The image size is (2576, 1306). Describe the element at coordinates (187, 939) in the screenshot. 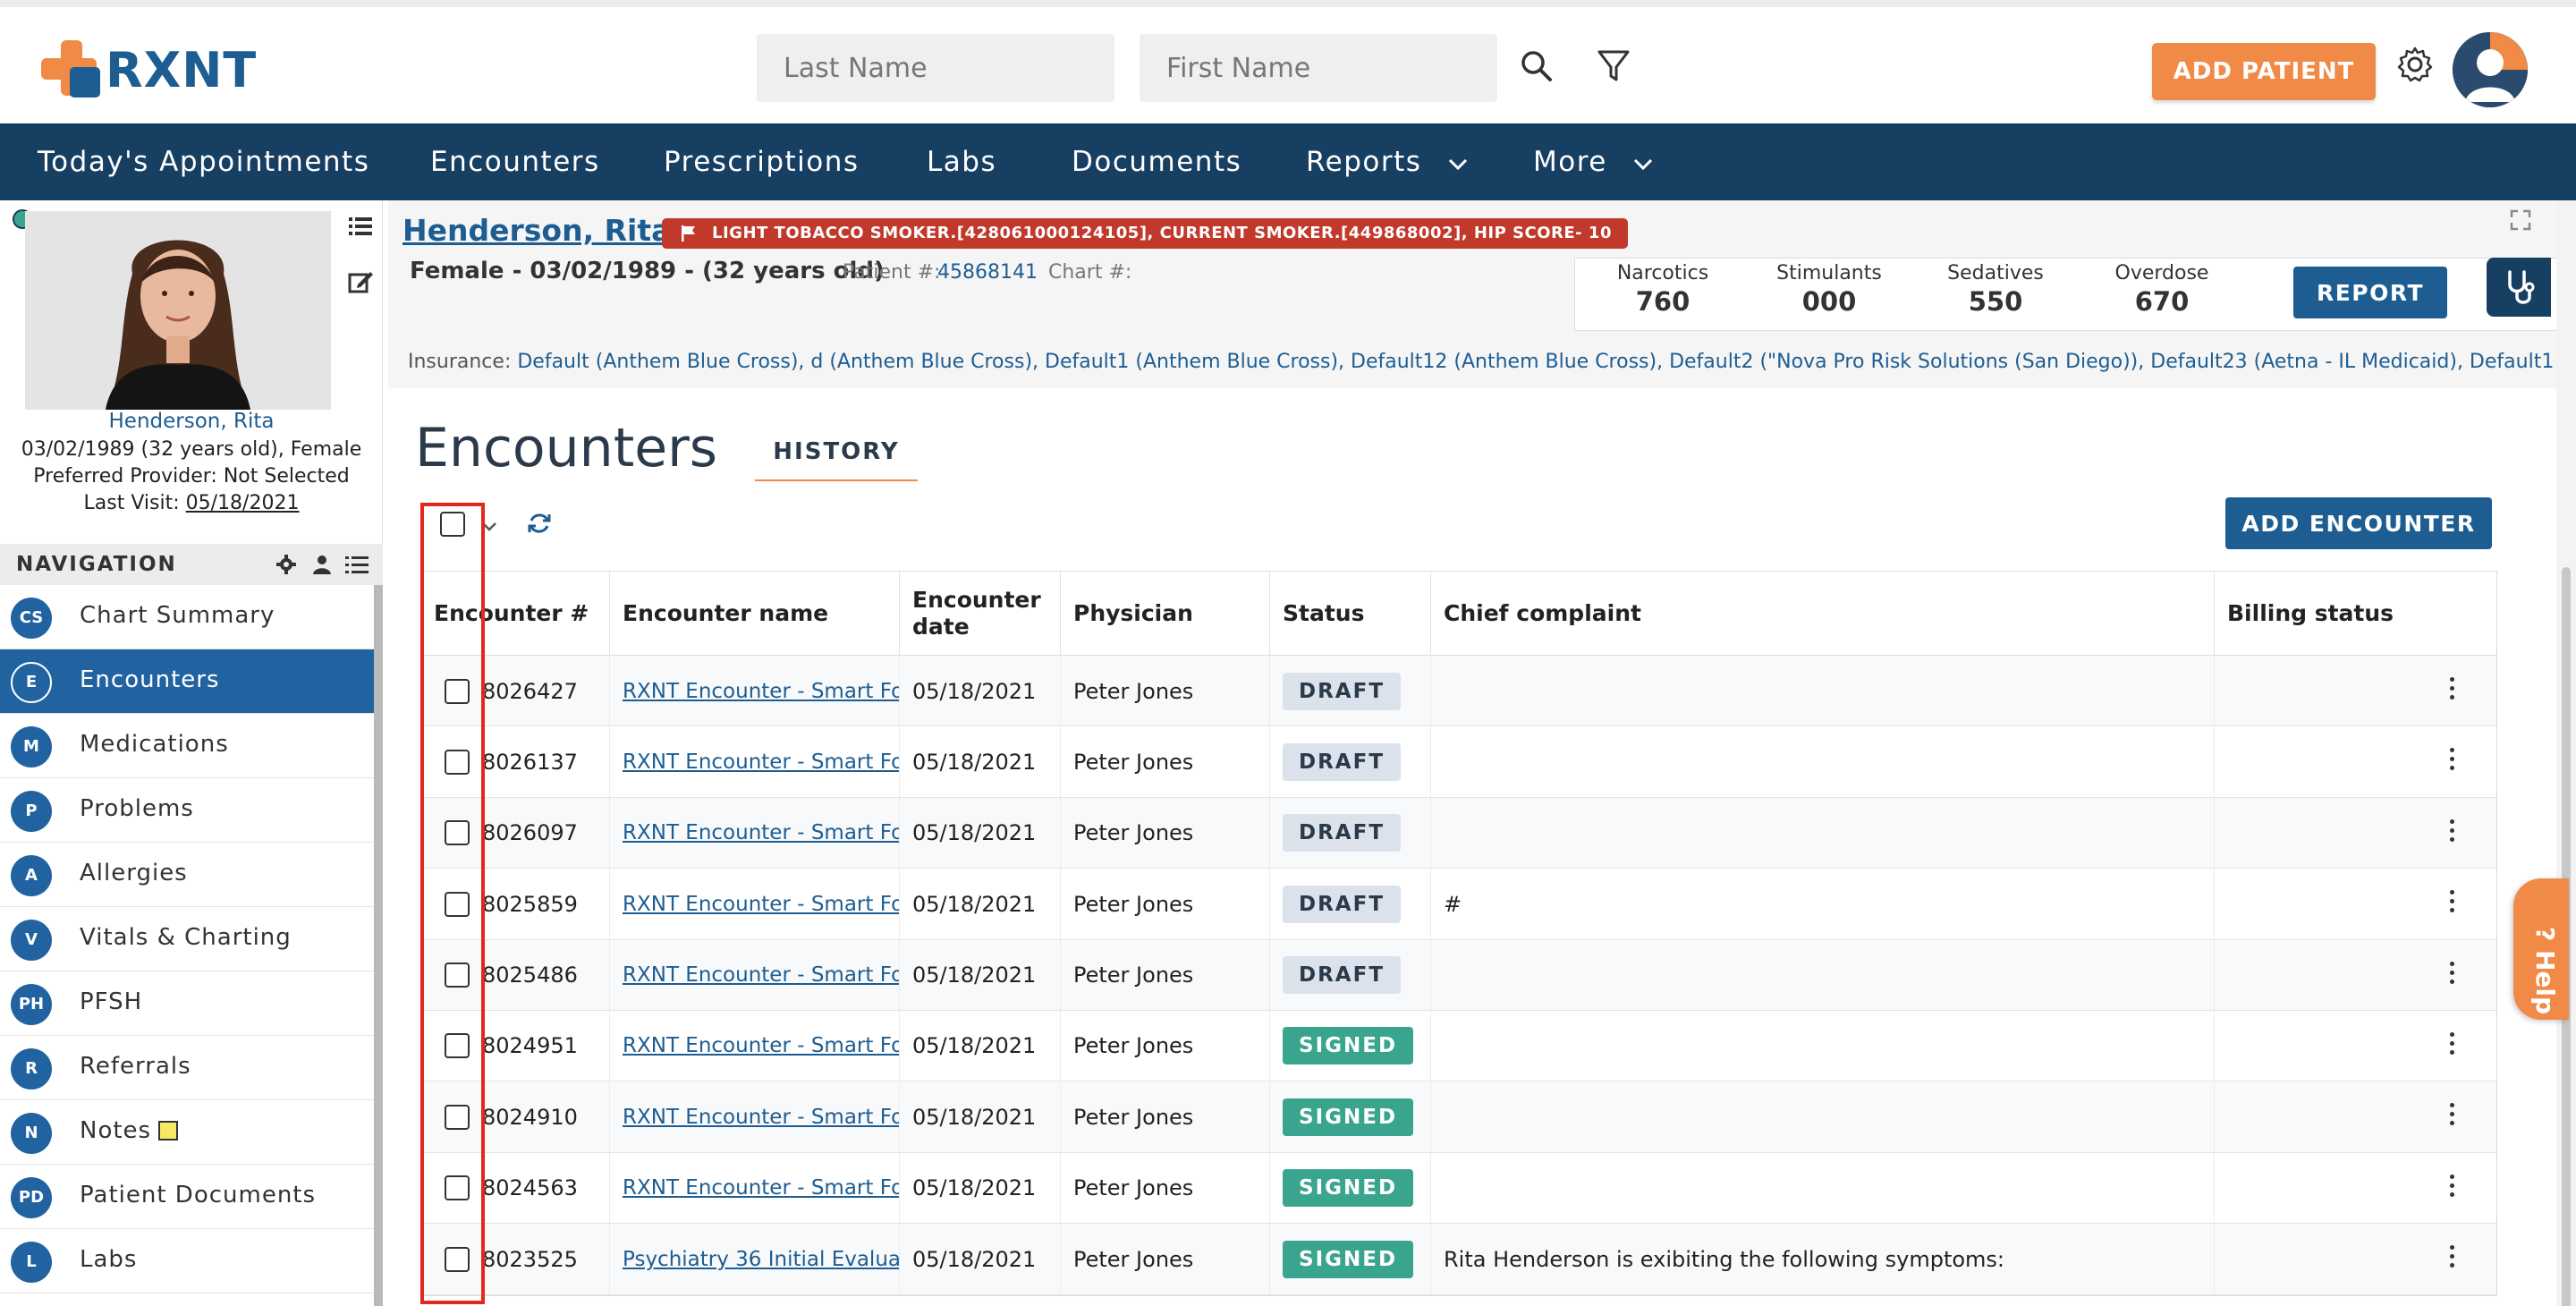

I see `sidebar-item-vitals-charting: V Vitals & Charting` at that location.